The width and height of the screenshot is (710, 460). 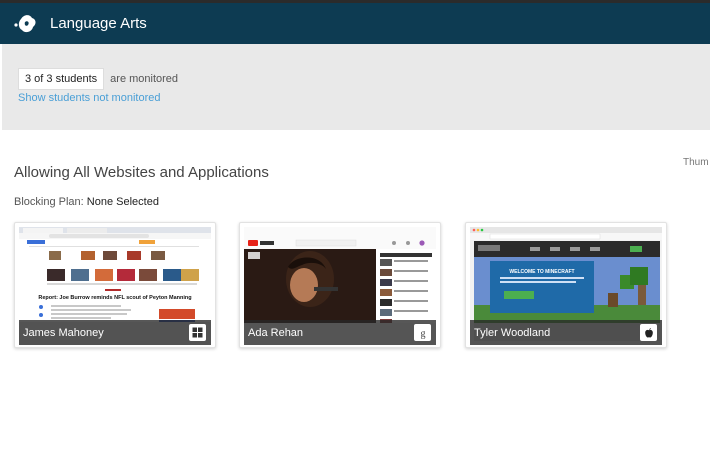 What do you see at coordinates (340, 332) in the screenshot?
I see `student-name-bar: Ada Rehan g` at bounding box center [340, 332].